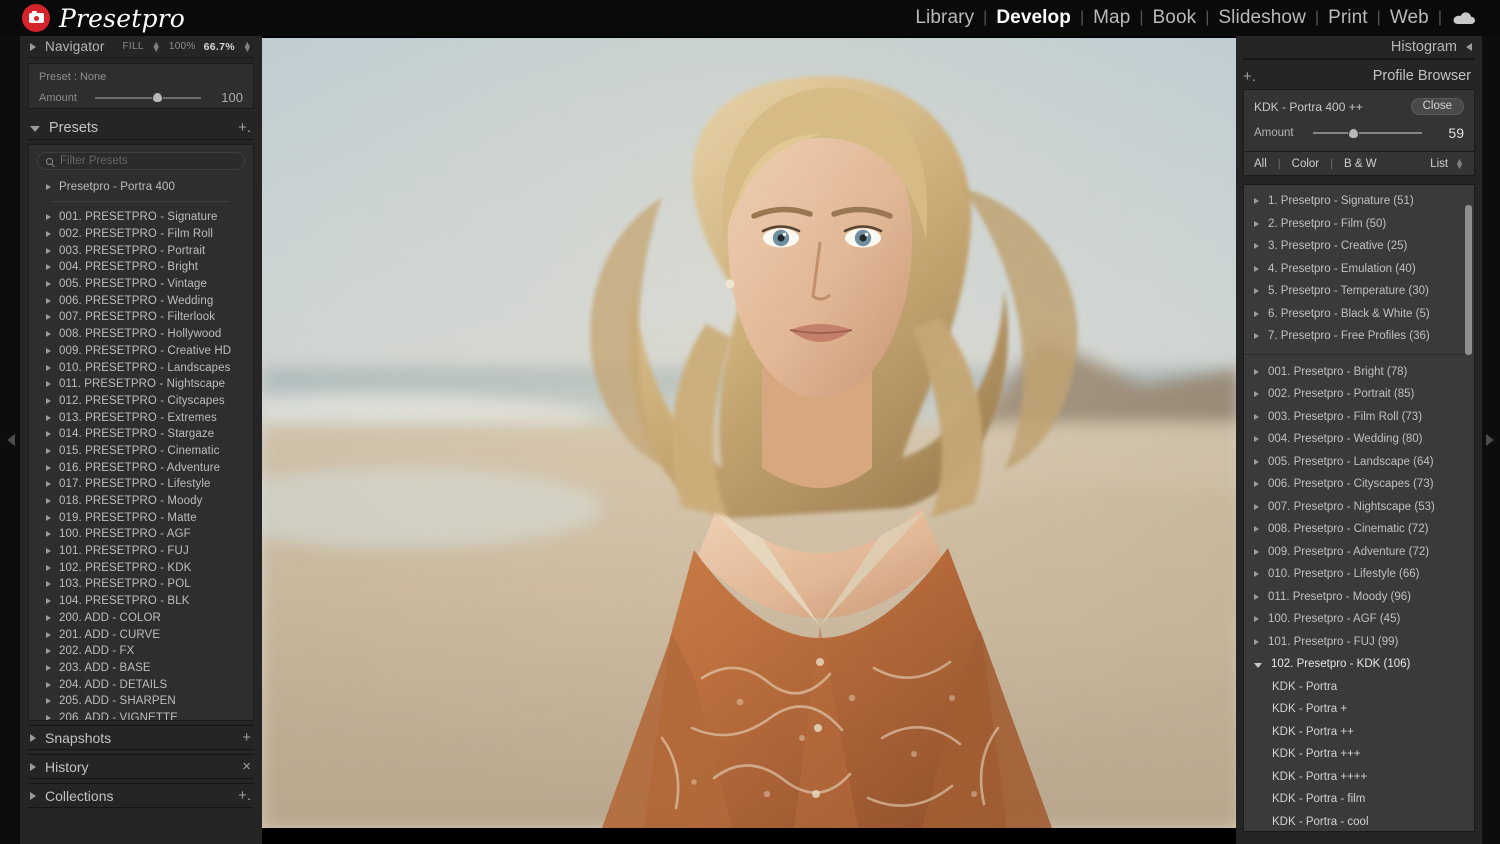 This screenshot has height=844, width=1500. Describe the element at coordinates (1359, 619) in the screenshot. I see `profile-group-row: 100. Presetpro - AGF (45)` at that location.